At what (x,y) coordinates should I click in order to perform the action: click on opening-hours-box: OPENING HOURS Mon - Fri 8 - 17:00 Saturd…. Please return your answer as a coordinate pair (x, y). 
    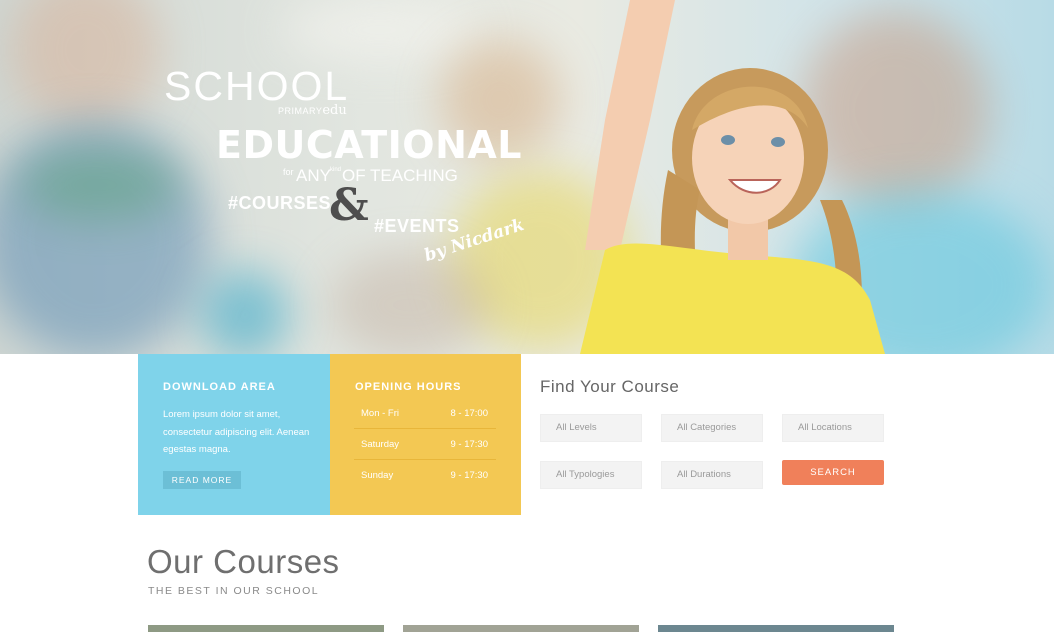
    Looking at the image, I should click on (425, 434).